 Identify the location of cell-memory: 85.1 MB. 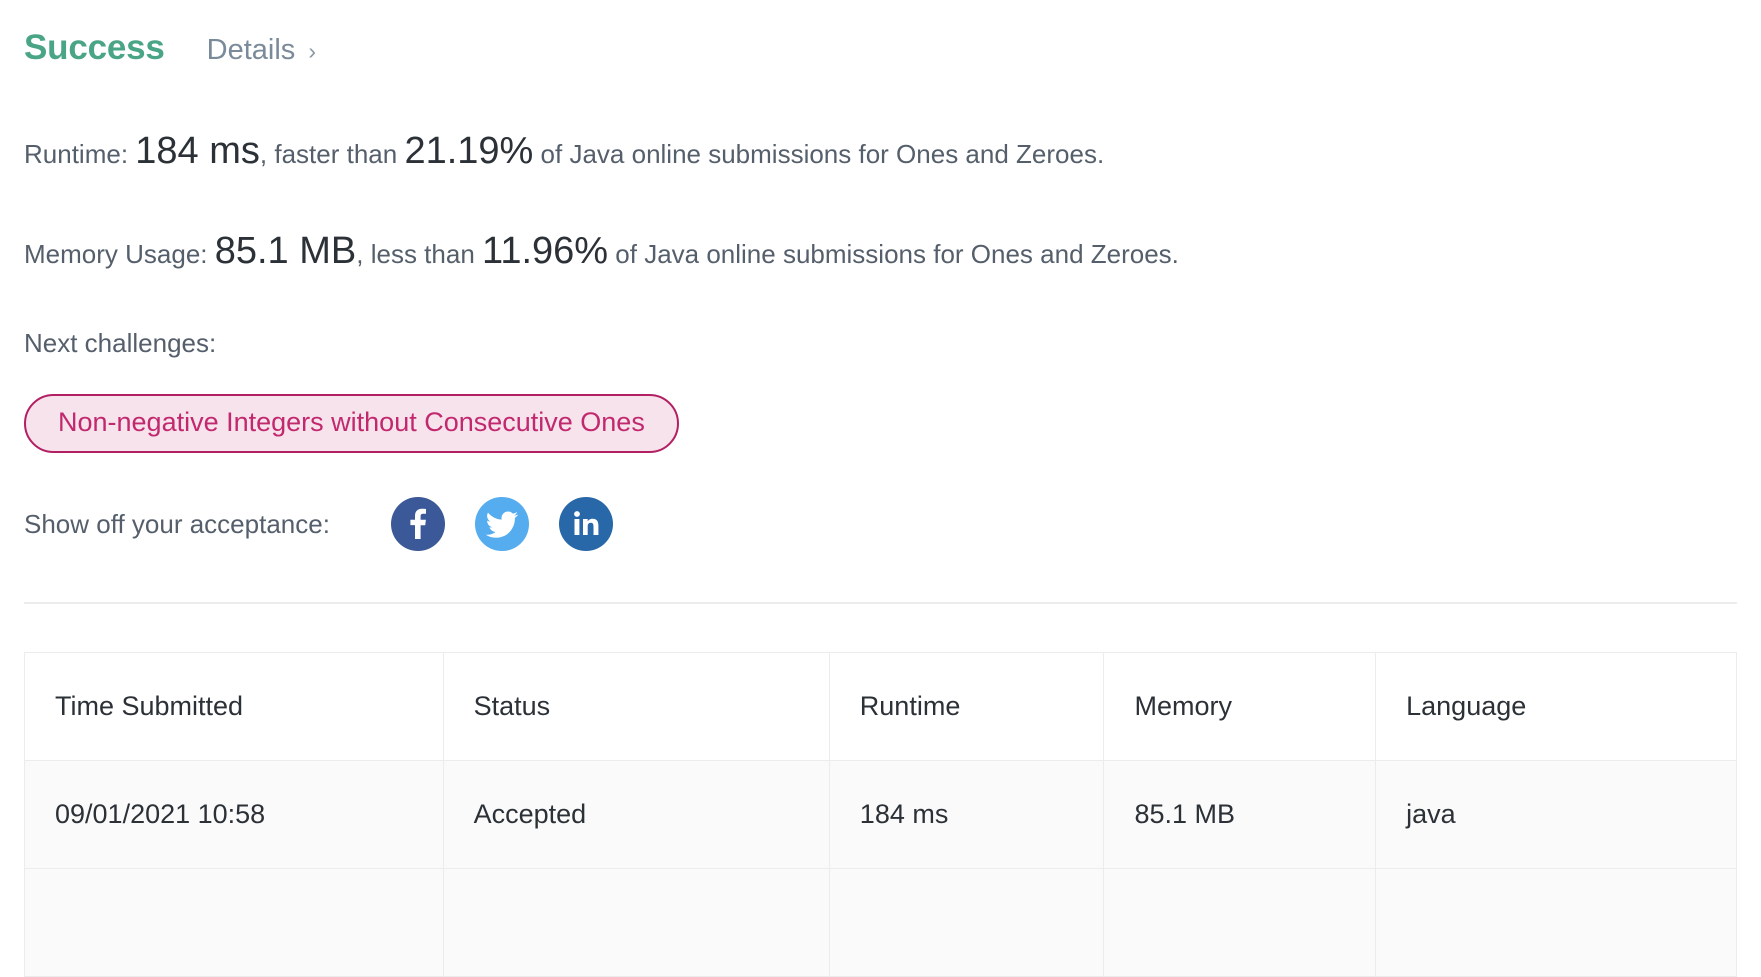
(1240, 814).